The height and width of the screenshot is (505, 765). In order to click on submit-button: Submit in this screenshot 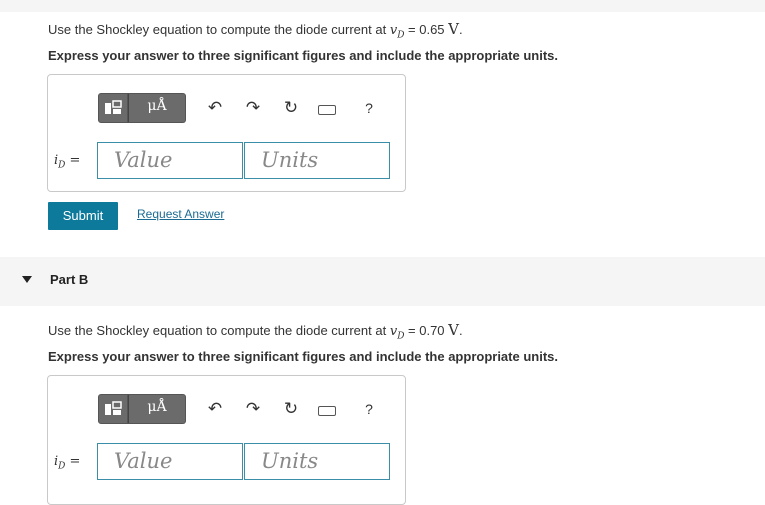, I will do `click(83, 216)`.